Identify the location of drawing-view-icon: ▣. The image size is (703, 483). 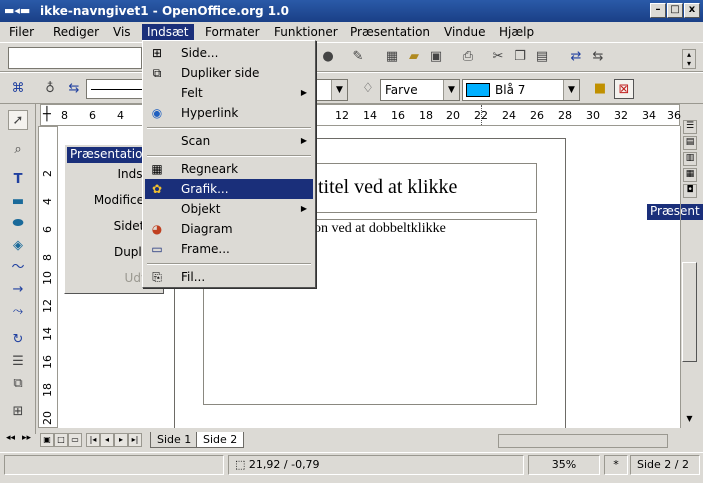
(47, 440).